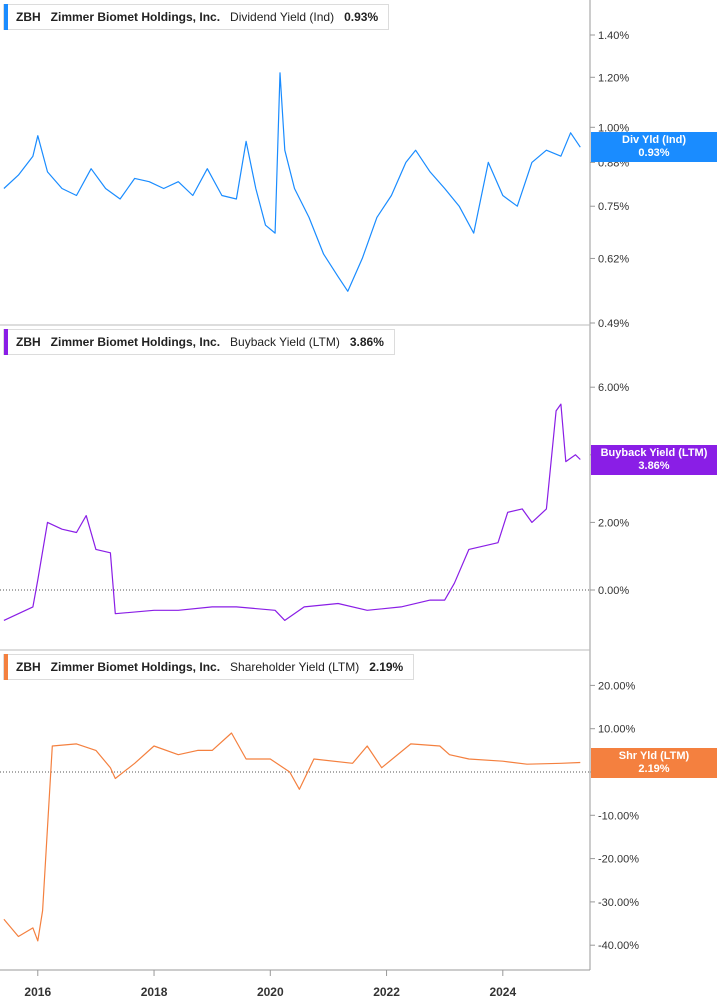 This screenshot has width=717, height=1005. Describe the element at coordinates (654, 756) in the screenshot. I see `tag-label: Shr Yld (LTM)` at that location.